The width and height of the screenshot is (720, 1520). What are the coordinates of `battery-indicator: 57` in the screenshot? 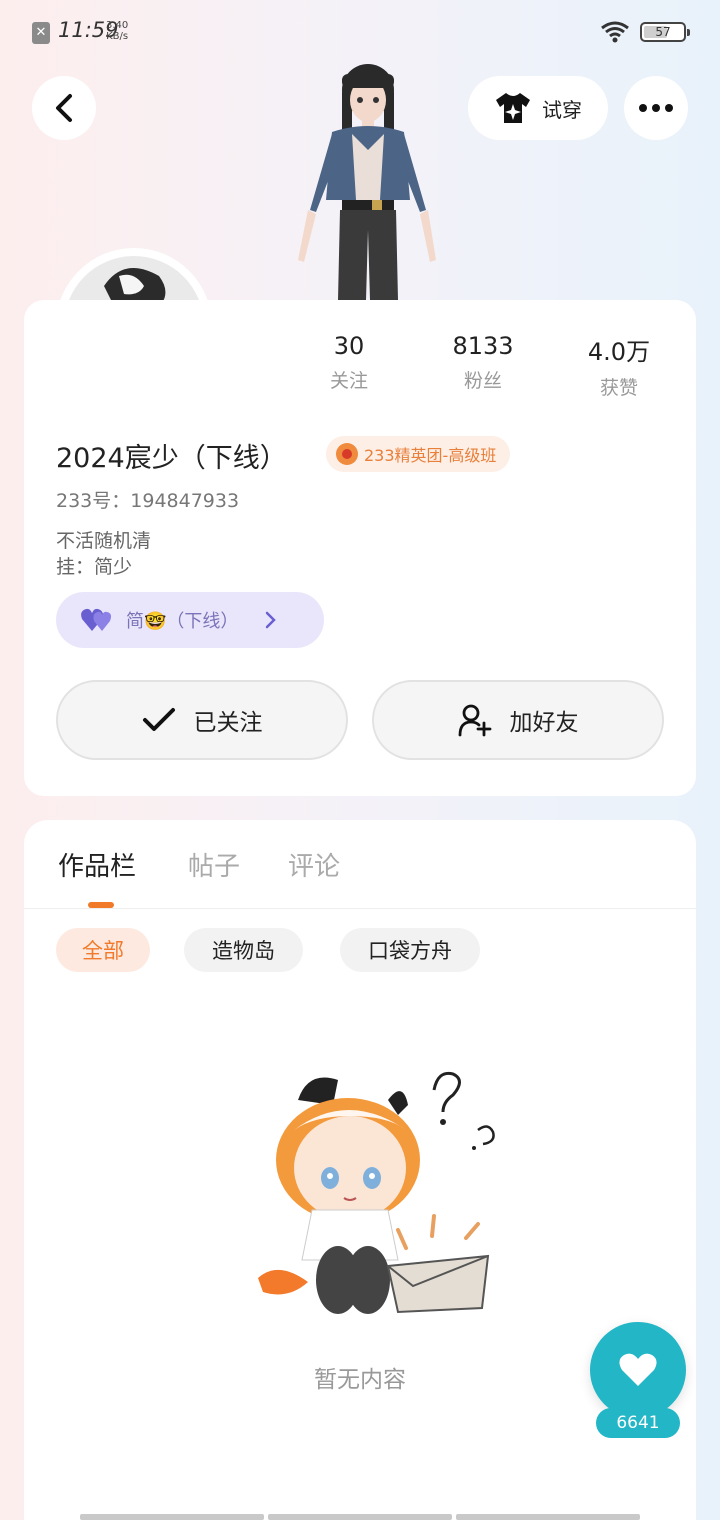 It's located at (665, 32).